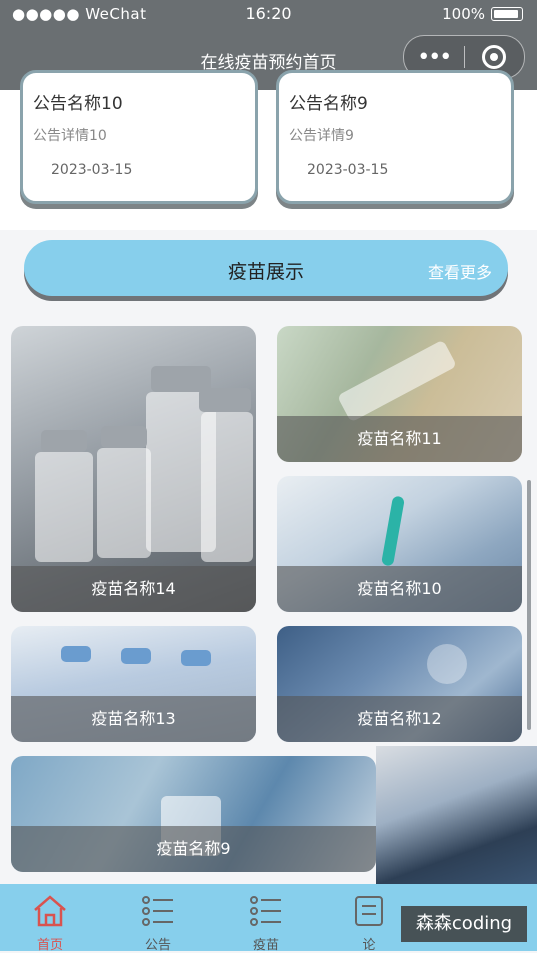 Image resolution: width=537 pixels, height=953 pixels. I want to click on notice-card: 公告名称9 公告详情9 2023-03-15, so click(395, 137).